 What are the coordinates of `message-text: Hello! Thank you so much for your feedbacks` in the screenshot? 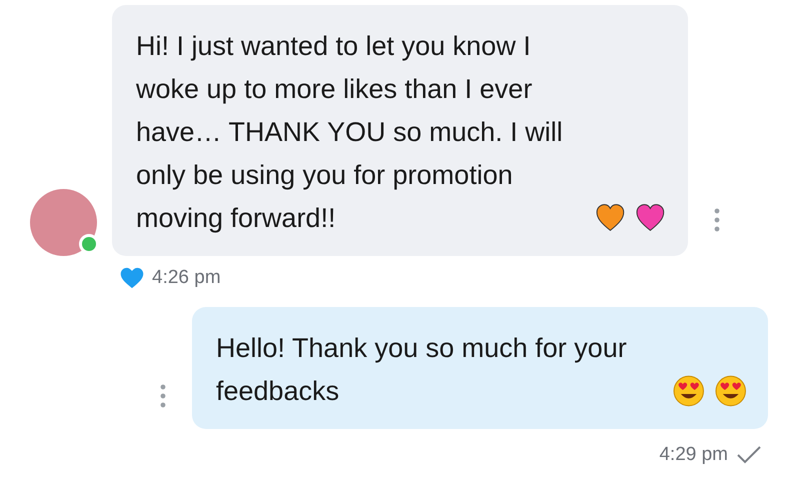 It's located at (422, 370).